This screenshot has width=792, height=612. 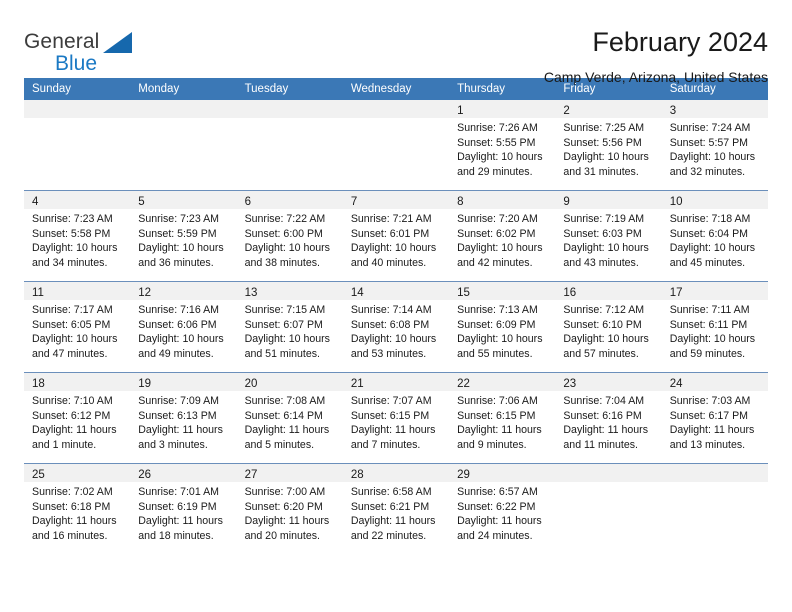 I want to click on day-number: 24, so click(x=676, y=384).